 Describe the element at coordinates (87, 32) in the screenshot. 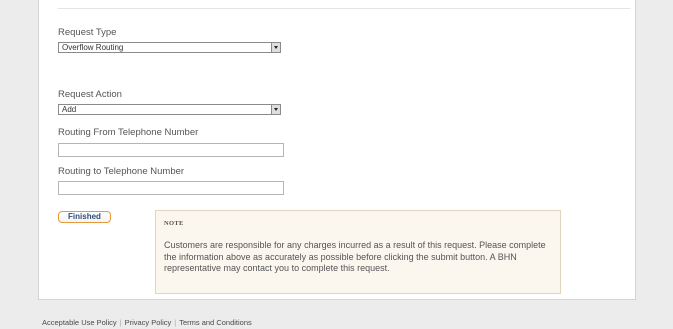

I see `request-type-label: Request Type` at that location.